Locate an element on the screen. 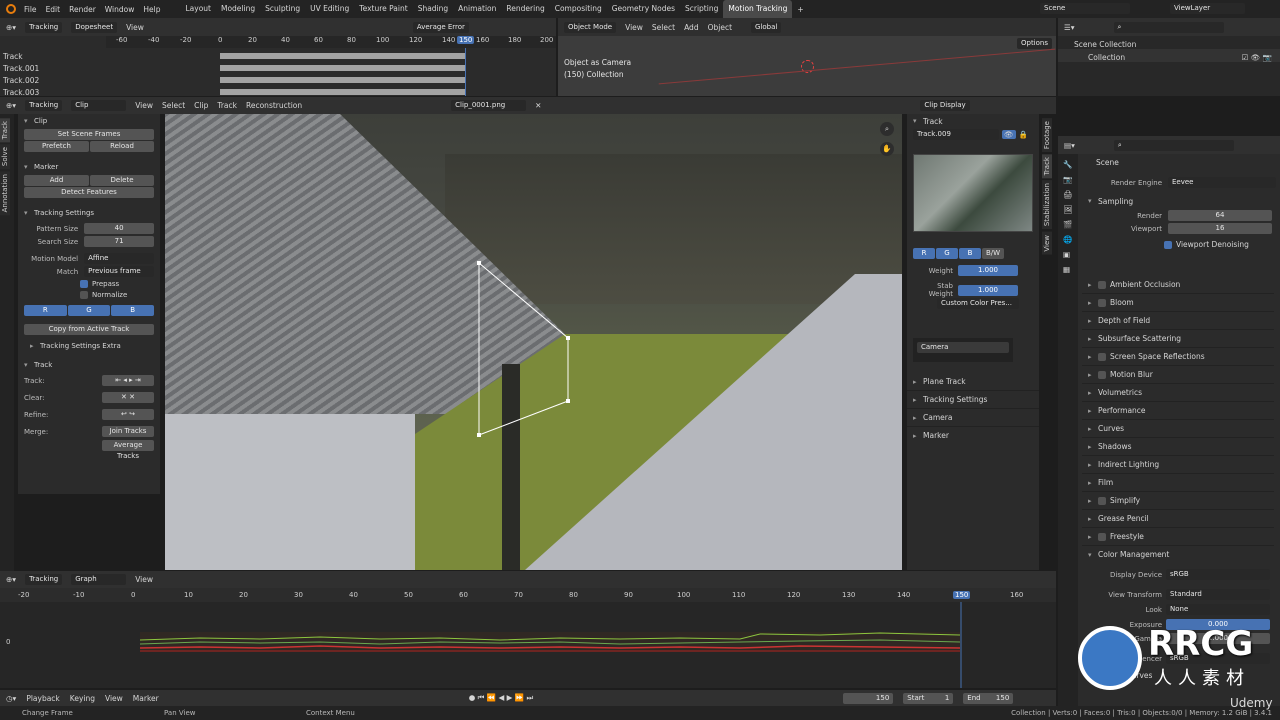  dopesheet-view-type: Dopesheet is located at coordinates (94, 27).